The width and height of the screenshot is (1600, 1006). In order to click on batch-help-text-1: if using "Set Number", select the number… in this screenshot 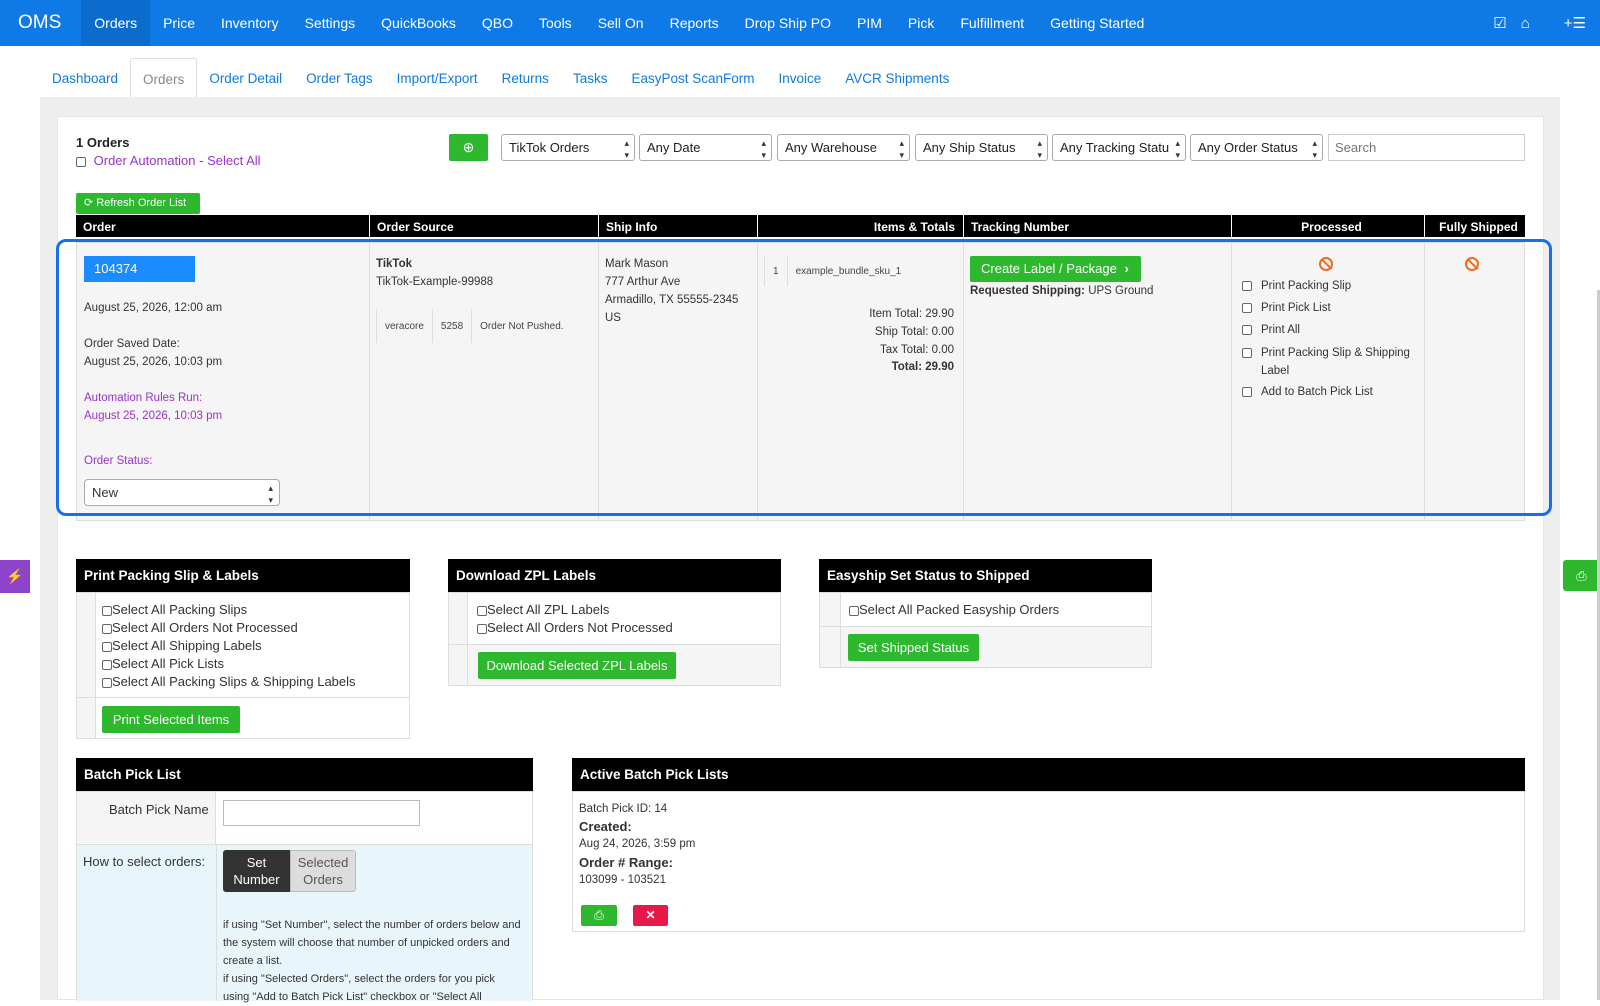, I will do `click(372, 943)`.